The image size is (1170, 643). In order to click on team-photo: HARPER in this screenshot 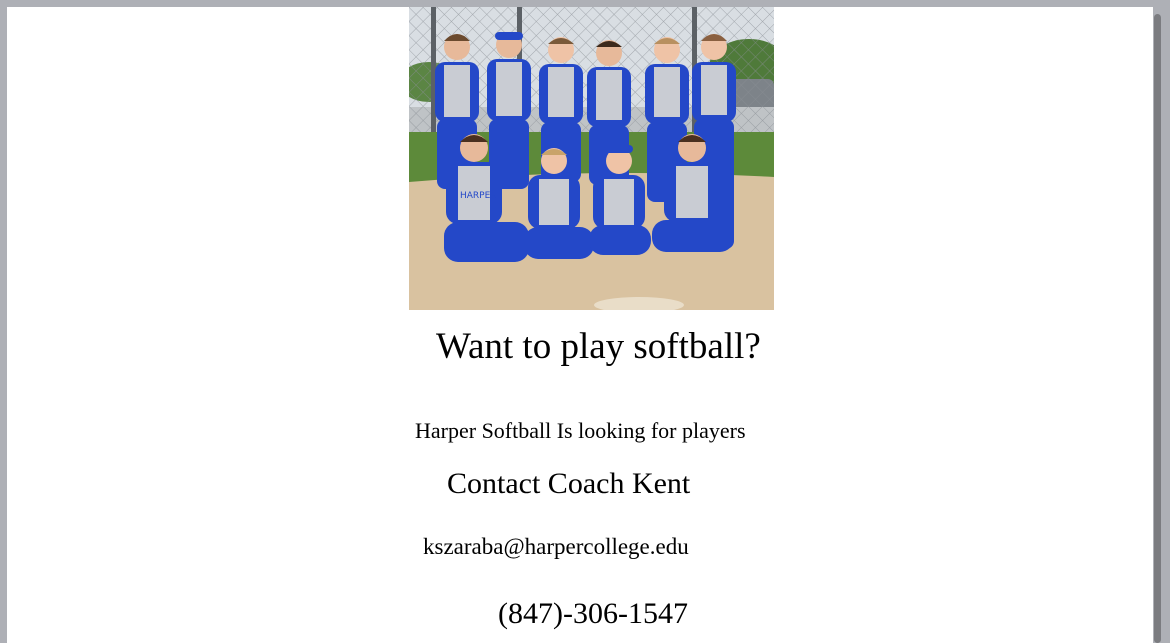, I will do `click(591, 158)`.